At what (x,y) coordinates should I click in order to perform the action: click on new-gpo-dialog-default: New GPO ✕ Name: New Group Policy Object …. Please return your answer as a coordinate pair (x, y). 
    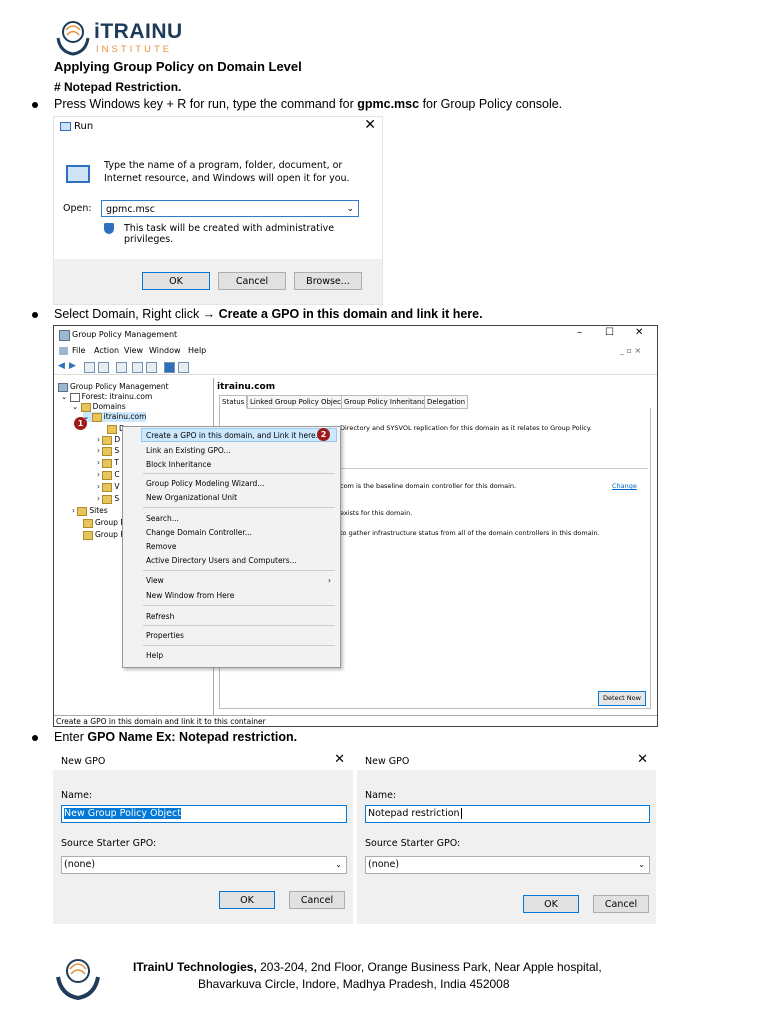
    Looking at the image, I should click on (203, 836).